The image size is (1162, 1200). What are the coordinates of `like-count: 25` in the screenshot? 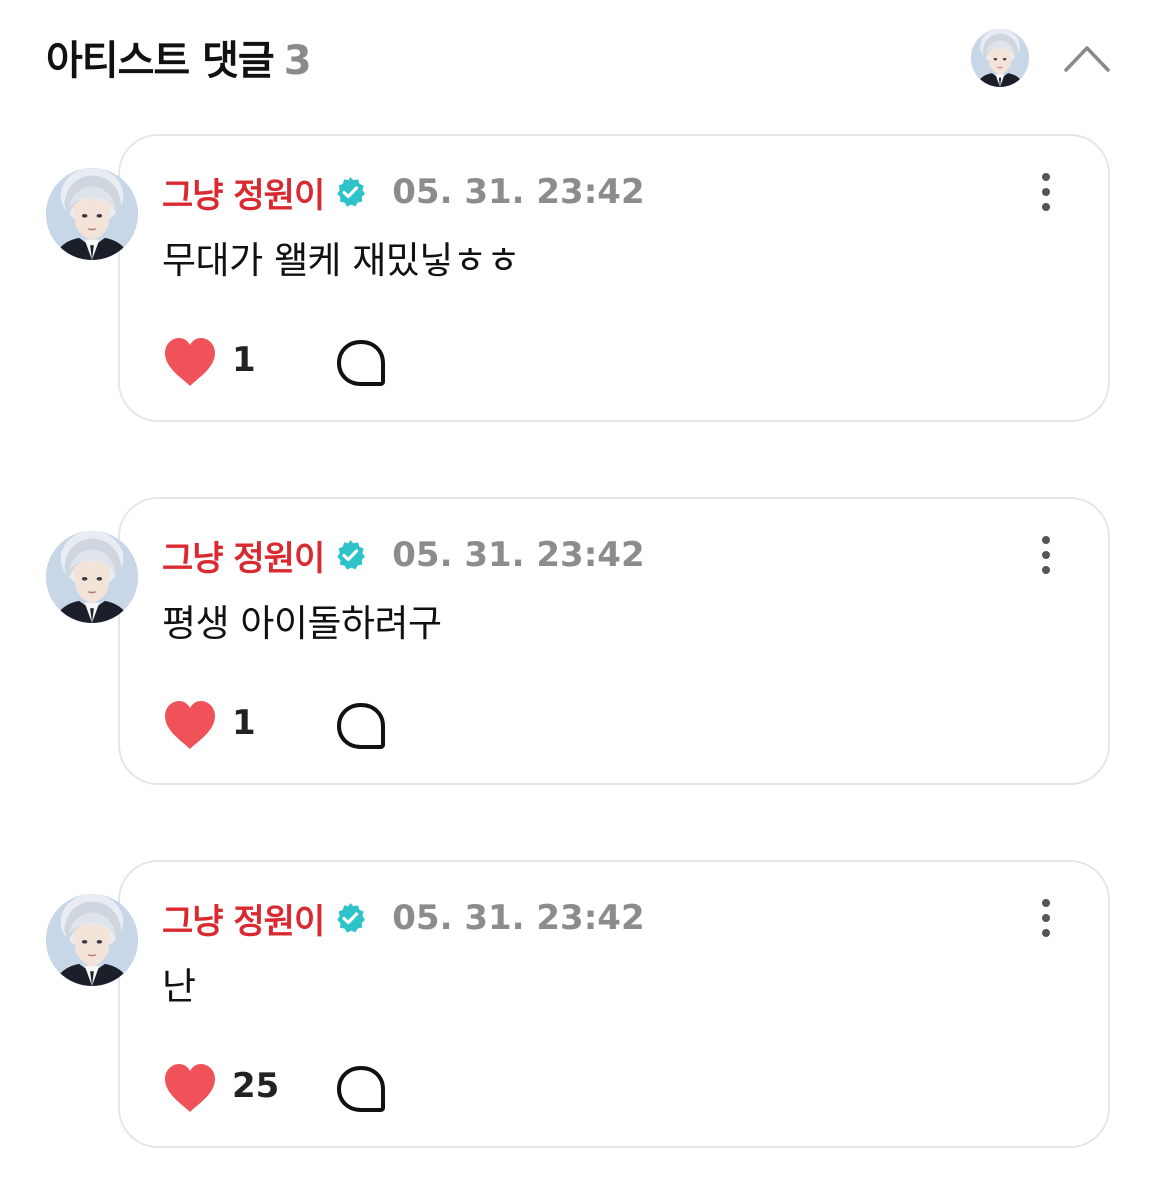 It's located at (256, 1086).